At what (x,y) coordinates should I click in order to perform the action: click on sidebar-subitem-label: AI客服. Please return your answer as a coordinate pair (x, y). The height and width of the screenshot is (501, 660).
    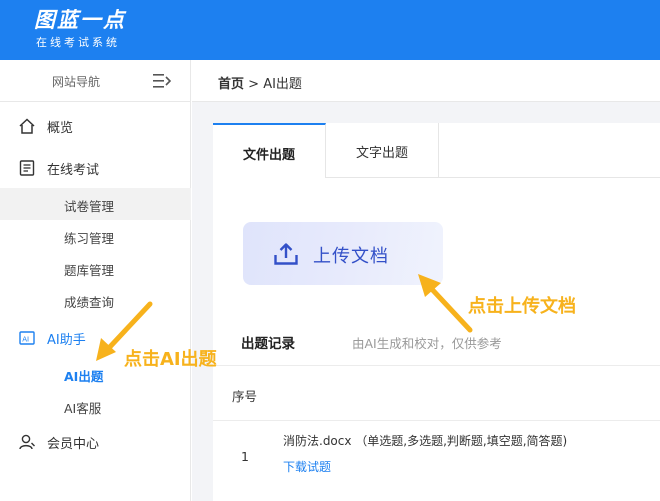
    Looking at the image, I should click on (83, 408).